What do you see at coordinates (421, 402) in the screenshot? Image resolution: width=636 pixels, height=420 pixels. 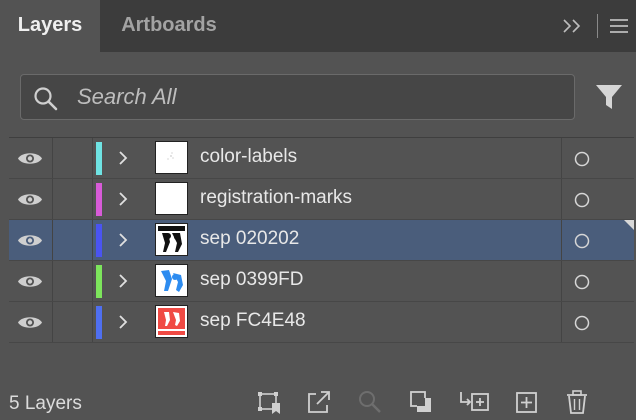 I see `make-clipping-mask-icon` at bounding box center [421, 402].